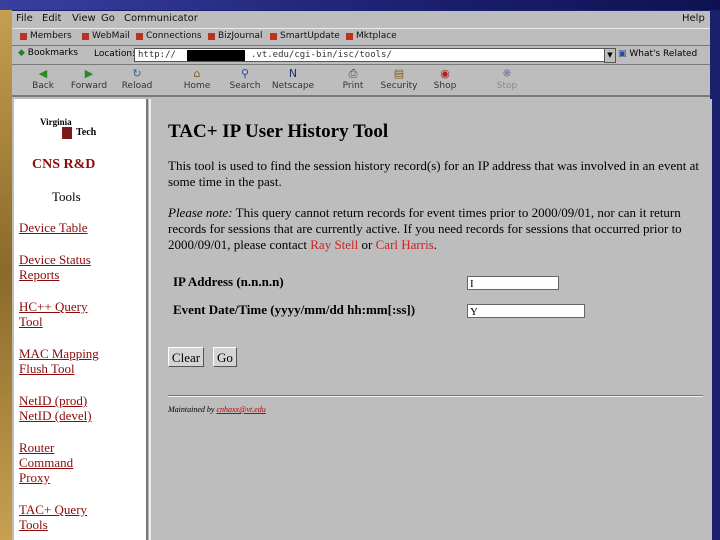  What do you see at coordinates (361, 19) in the screenshot?
I see `menubar: File Edit View Go Communicator Help` at bounding box center [361, 19].